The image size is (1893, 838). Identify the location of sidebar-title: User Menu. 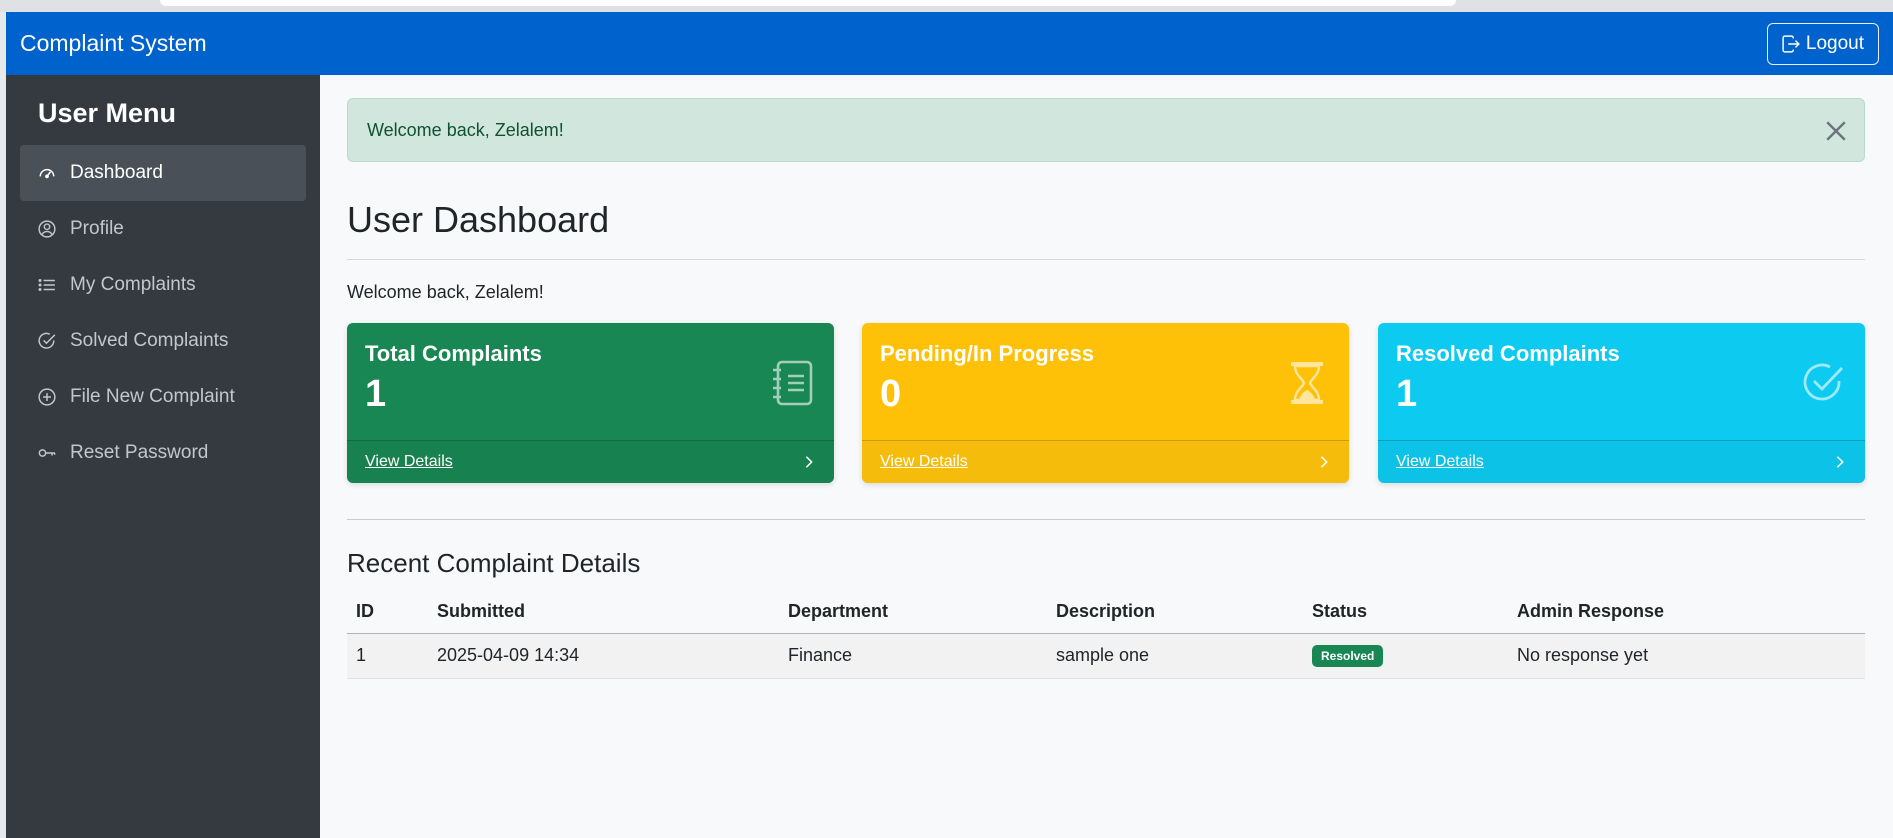
(107, 113).